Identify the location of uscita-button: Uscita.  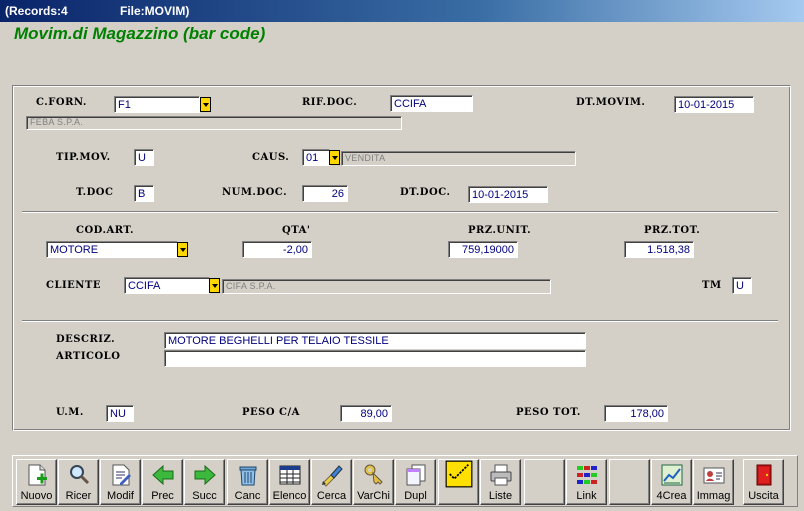
(763, 482).